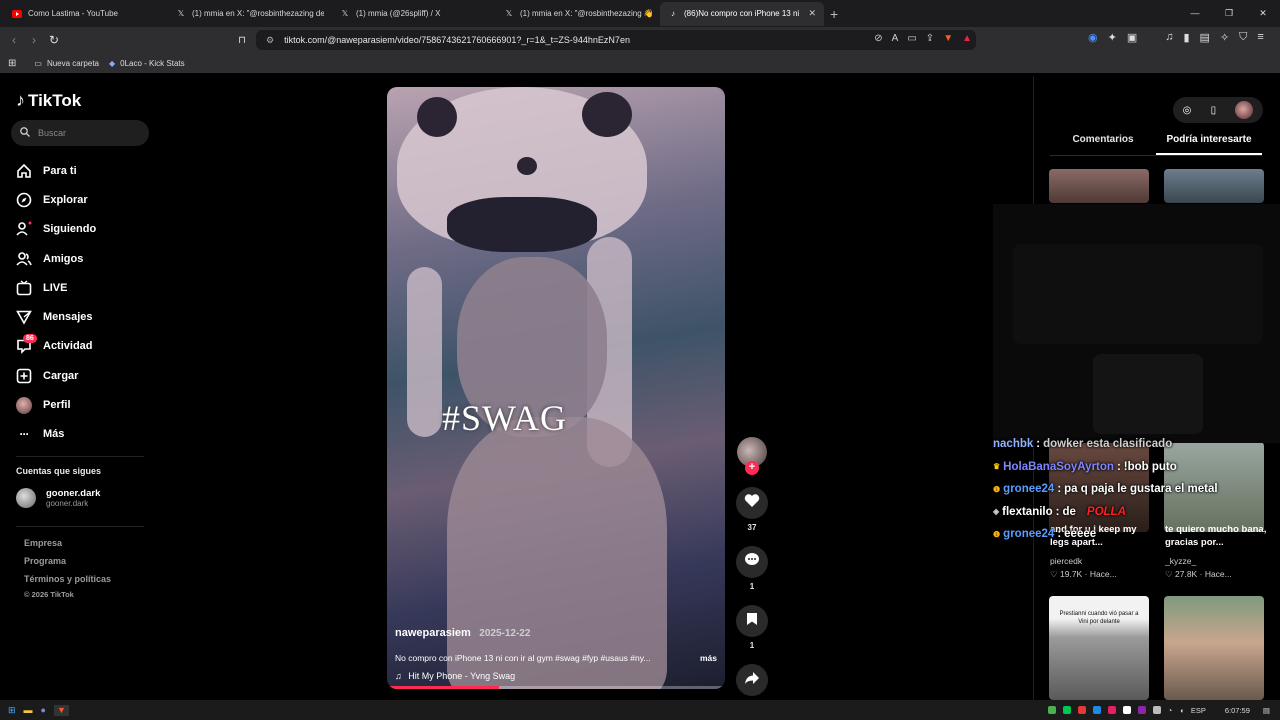 The image size is (1280, 720). I want to click on back-icon: ‹, so click(14, 40).